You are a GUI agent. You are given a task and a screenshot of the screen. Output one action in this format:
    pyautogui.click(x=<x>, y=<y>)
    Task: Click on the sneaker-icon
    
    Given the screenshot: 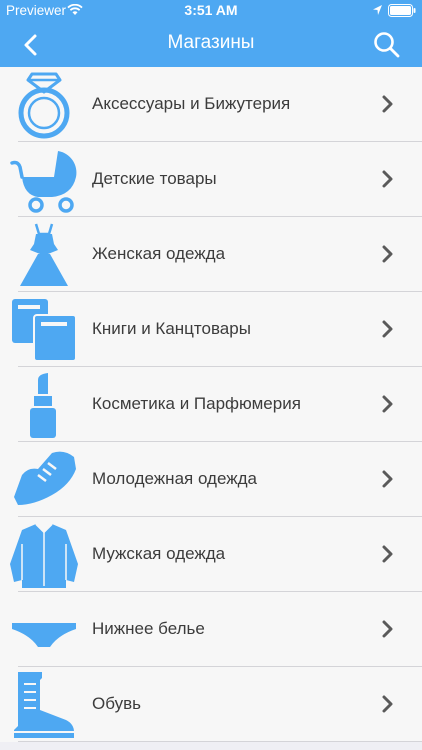 What is the action you would take?
    pyautogui.click(x=45, y=478)
    